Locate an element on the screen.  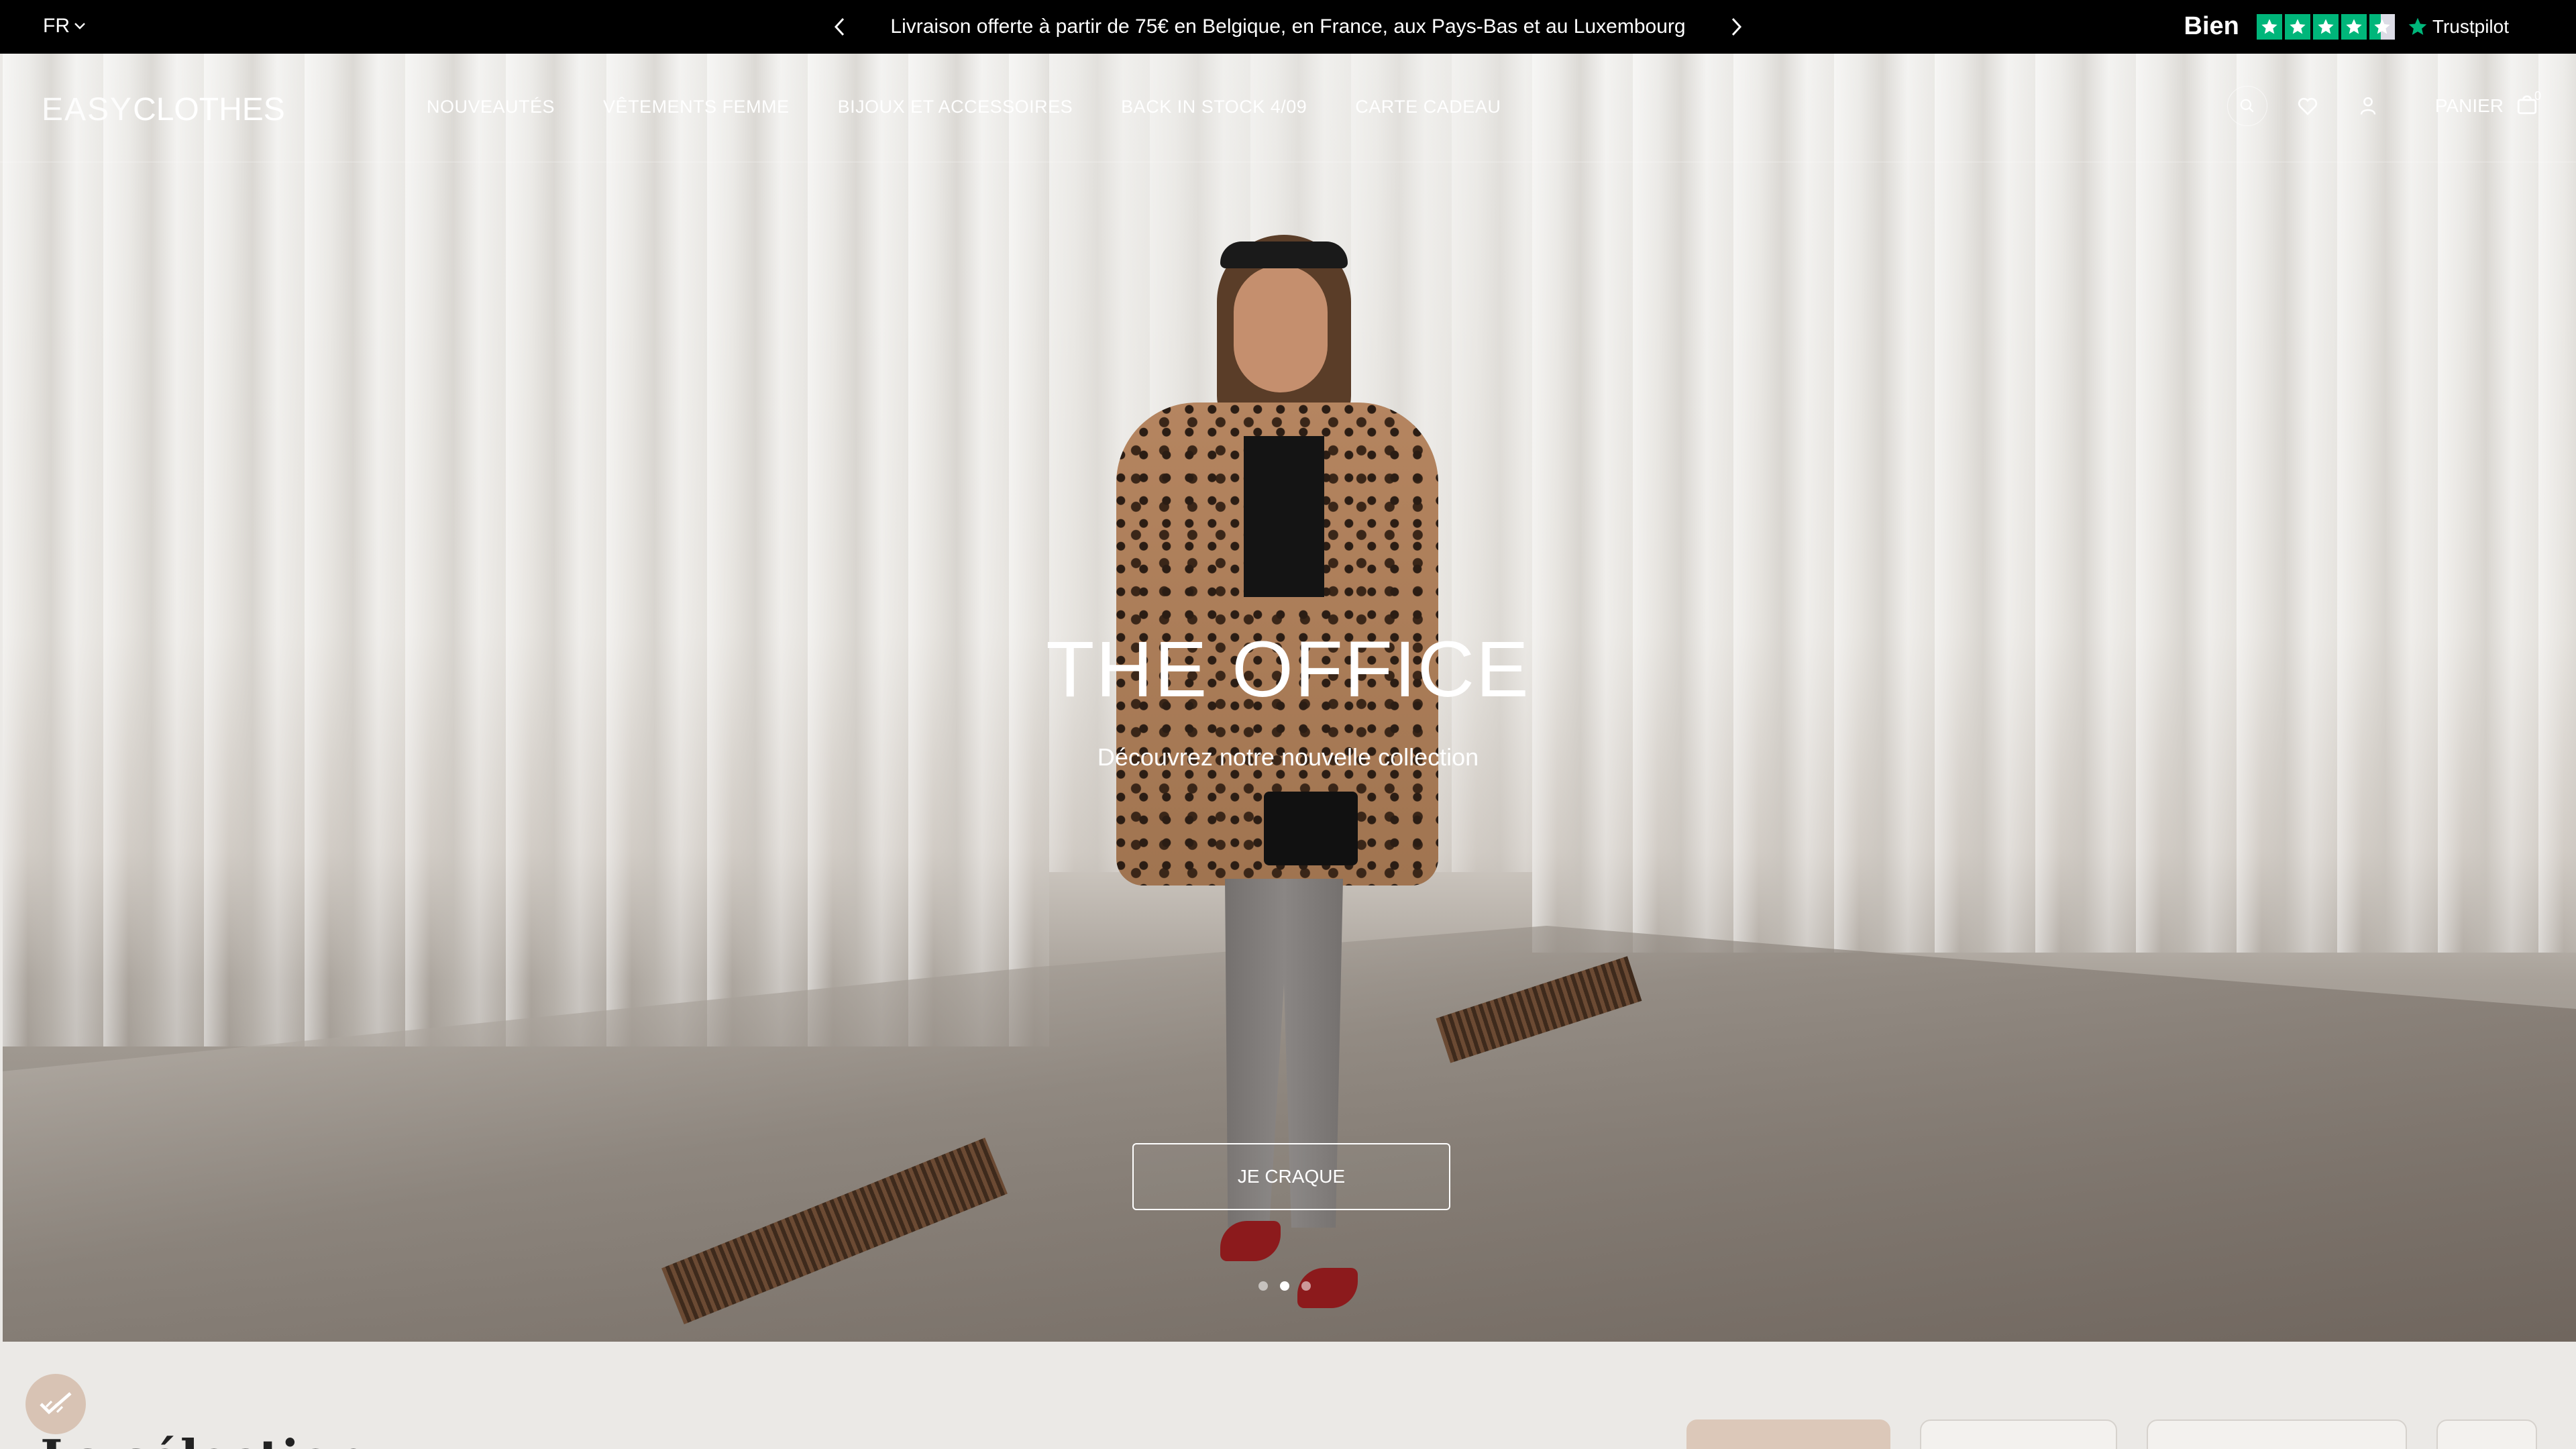
slider-dots is located at coordinates (1284, 1286).